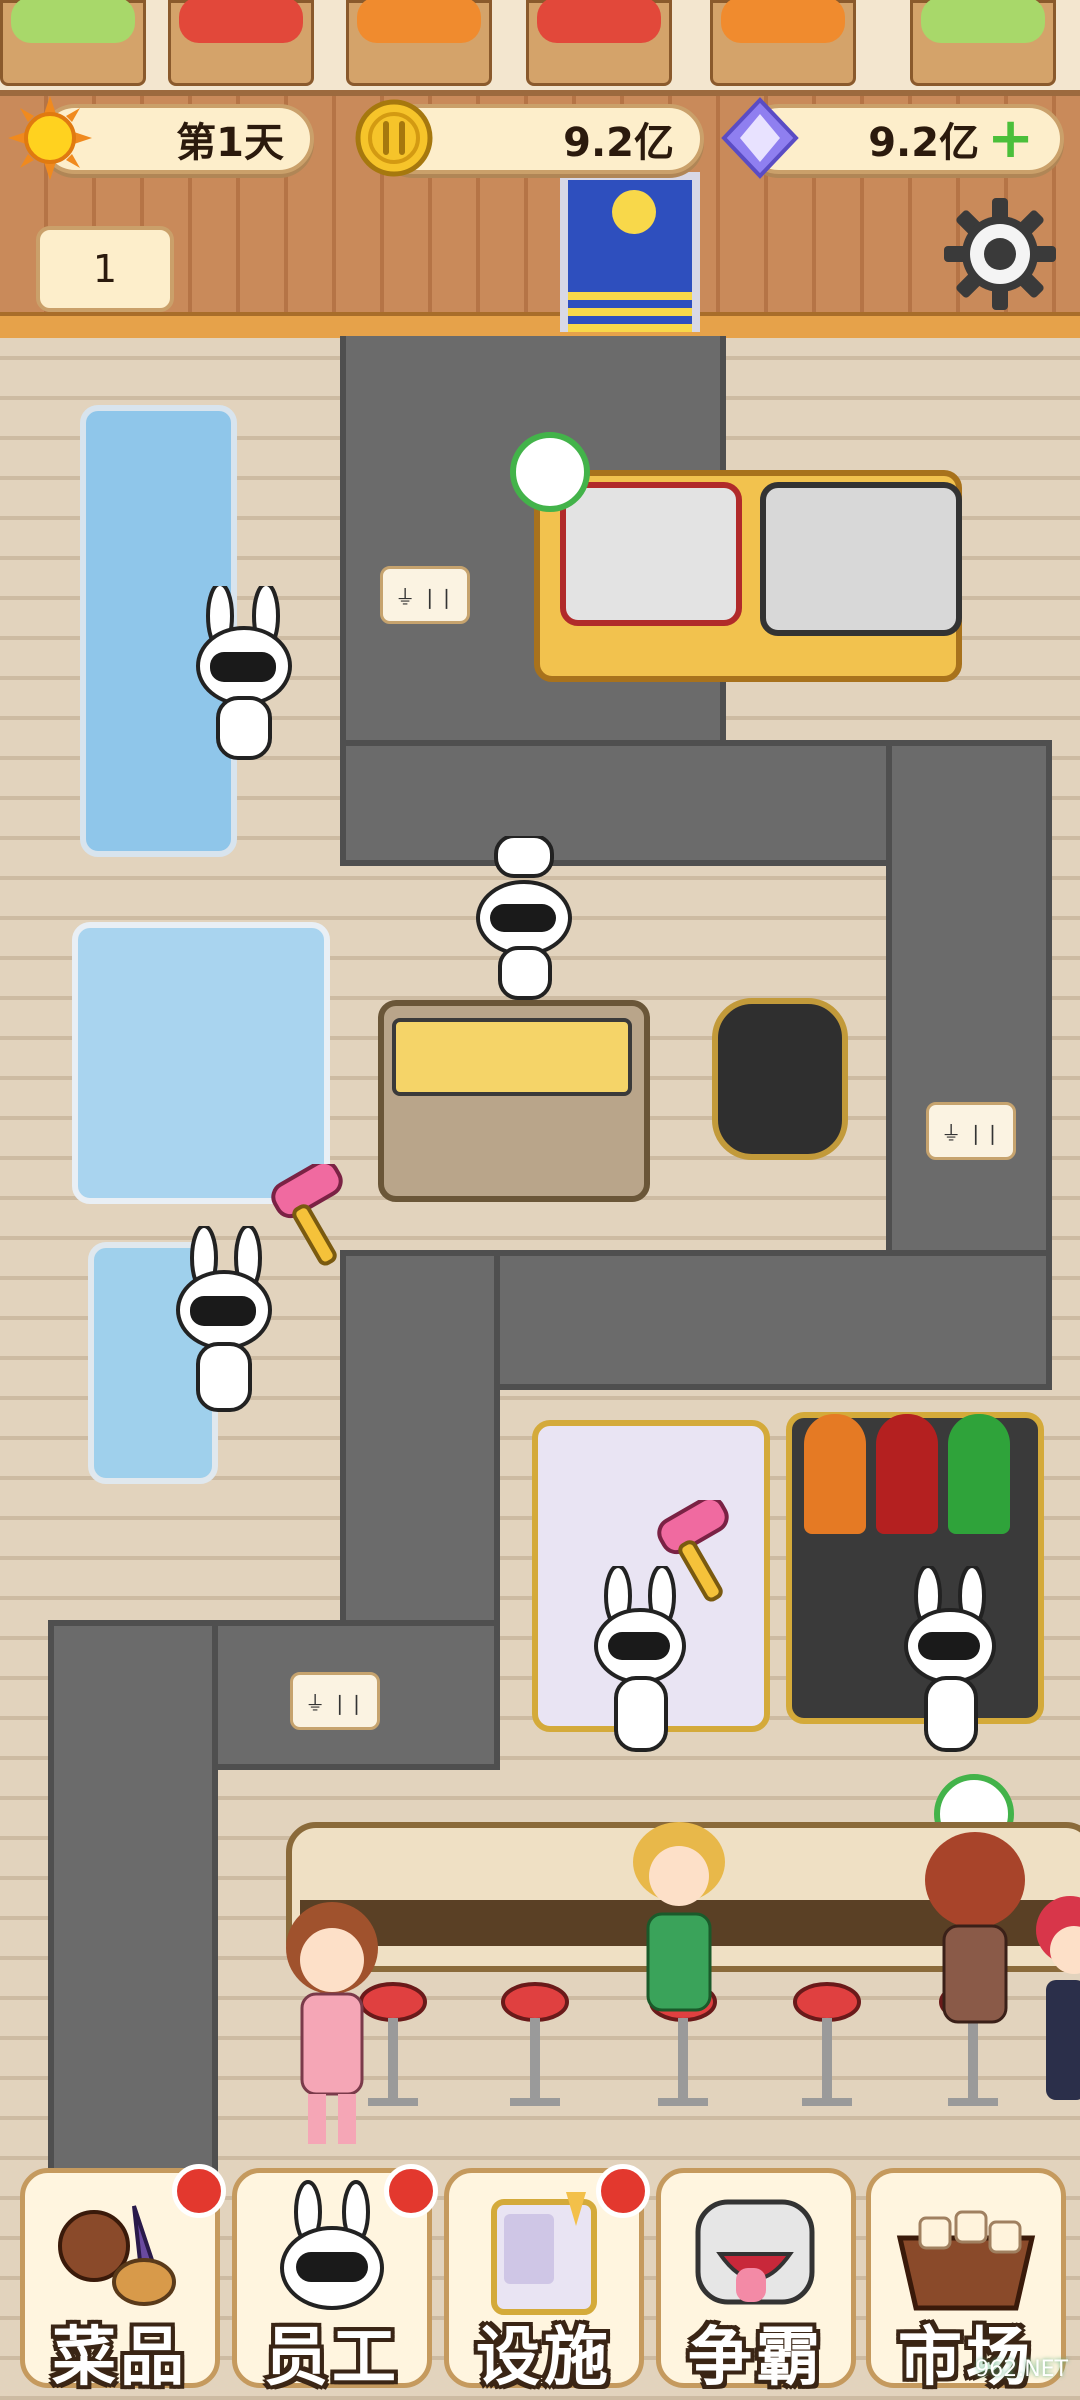 The height and width of the screenshot is (2400, 1080). Describe the element at coordinates (120, 2358) in the screenshot. I see `nav-label: 菜品` at that location.